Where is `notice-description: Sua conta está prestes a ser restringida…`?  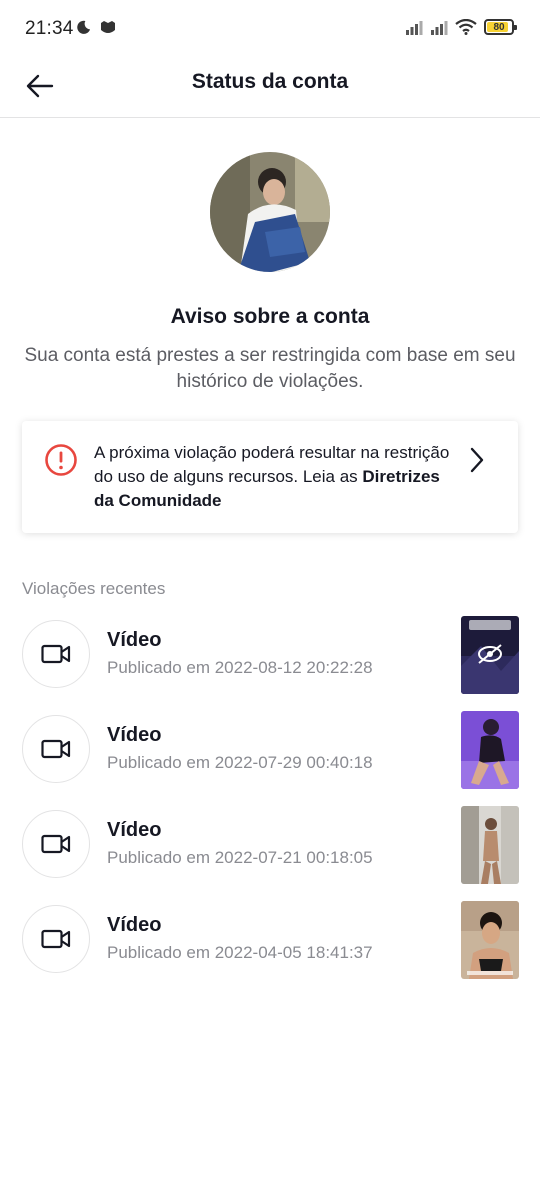 notice-description: Sua conta está prestes a ser restringida… is located at coordinates (270, 368).